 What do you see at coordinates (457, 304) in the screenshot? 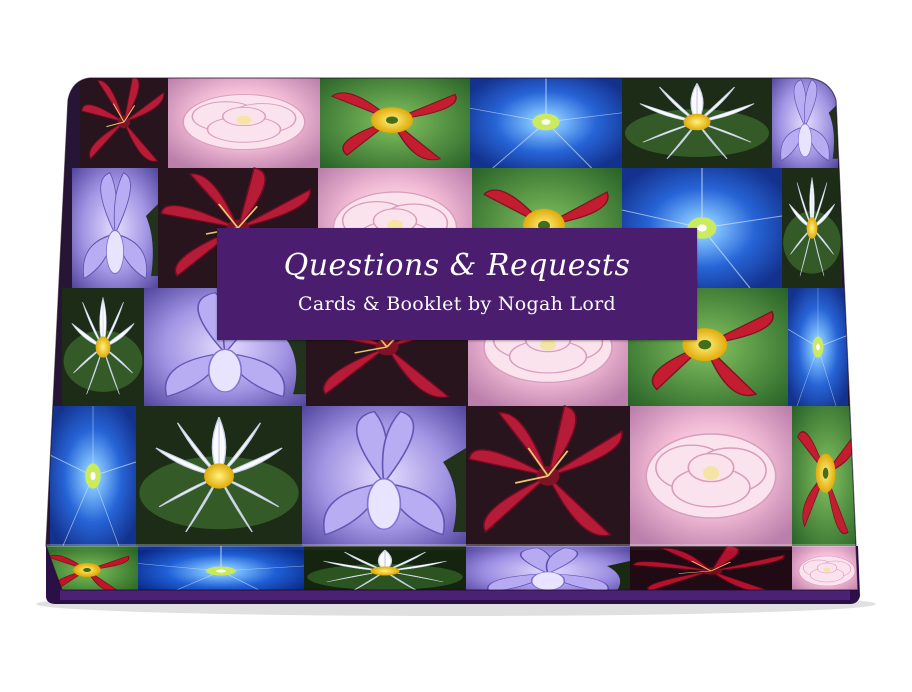
I see `box-subtitle: Cards & Booklet by Nogah Lord` at bounding box center [457, 304].